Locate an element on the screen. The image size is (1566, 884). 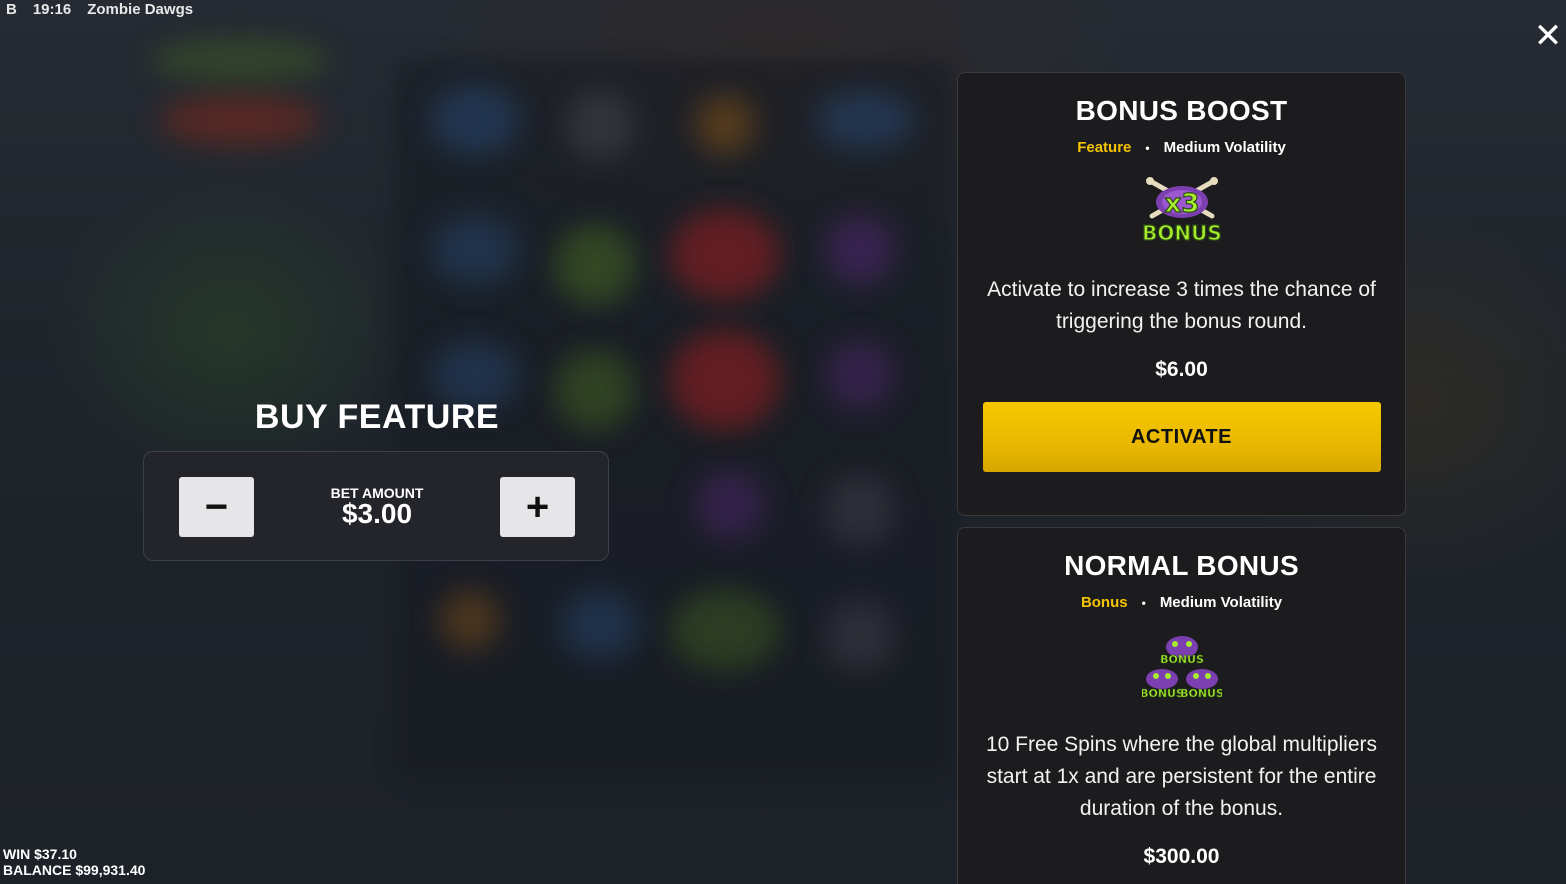
win-value: $37.10 is located at coordinates (55, 854).